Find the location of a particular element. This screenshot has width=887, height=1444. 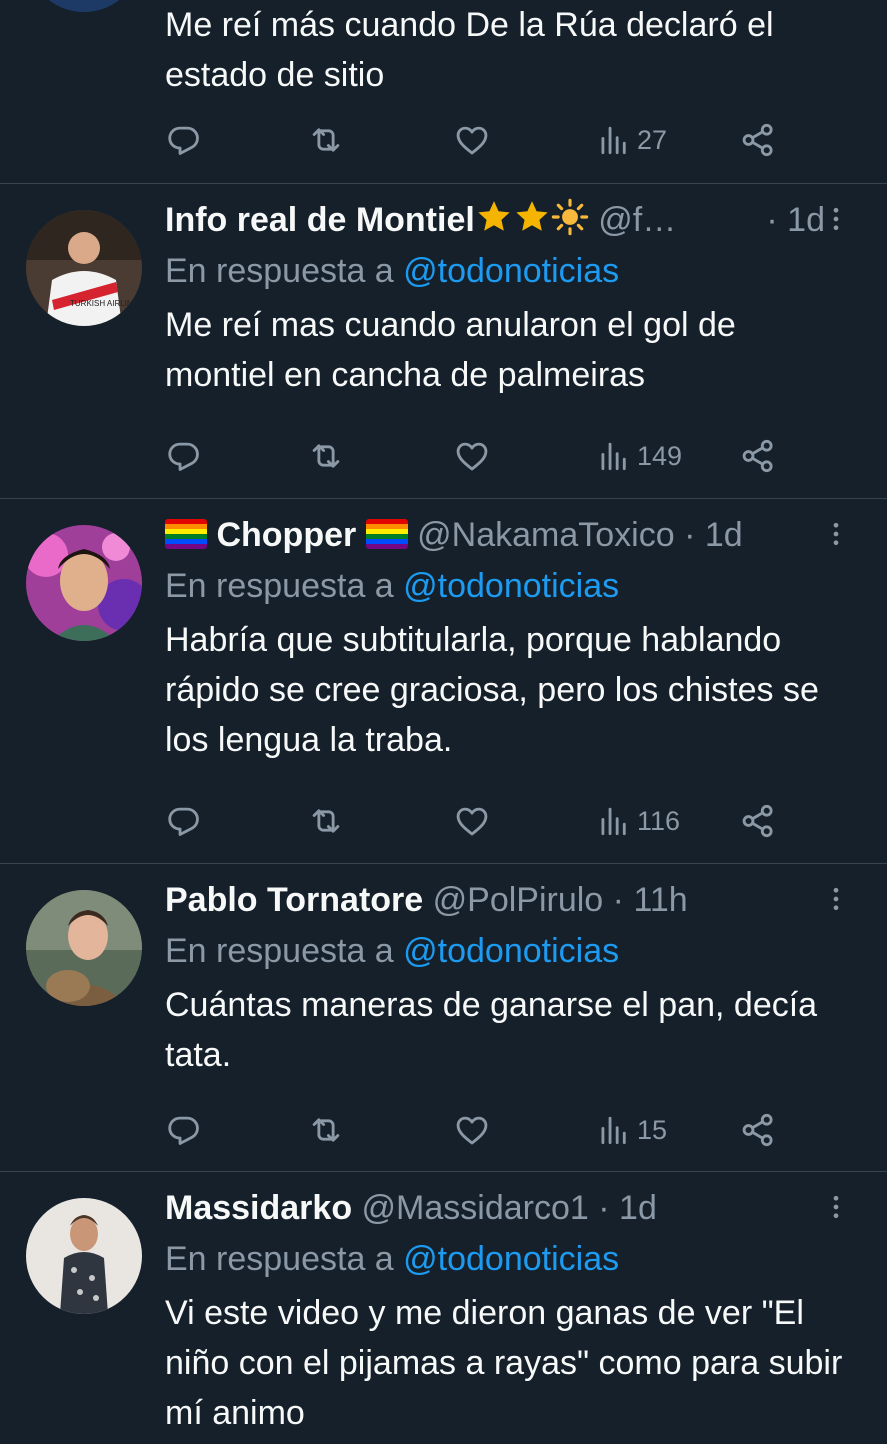

views-button: 15 is located at coordinates (631, 1130).